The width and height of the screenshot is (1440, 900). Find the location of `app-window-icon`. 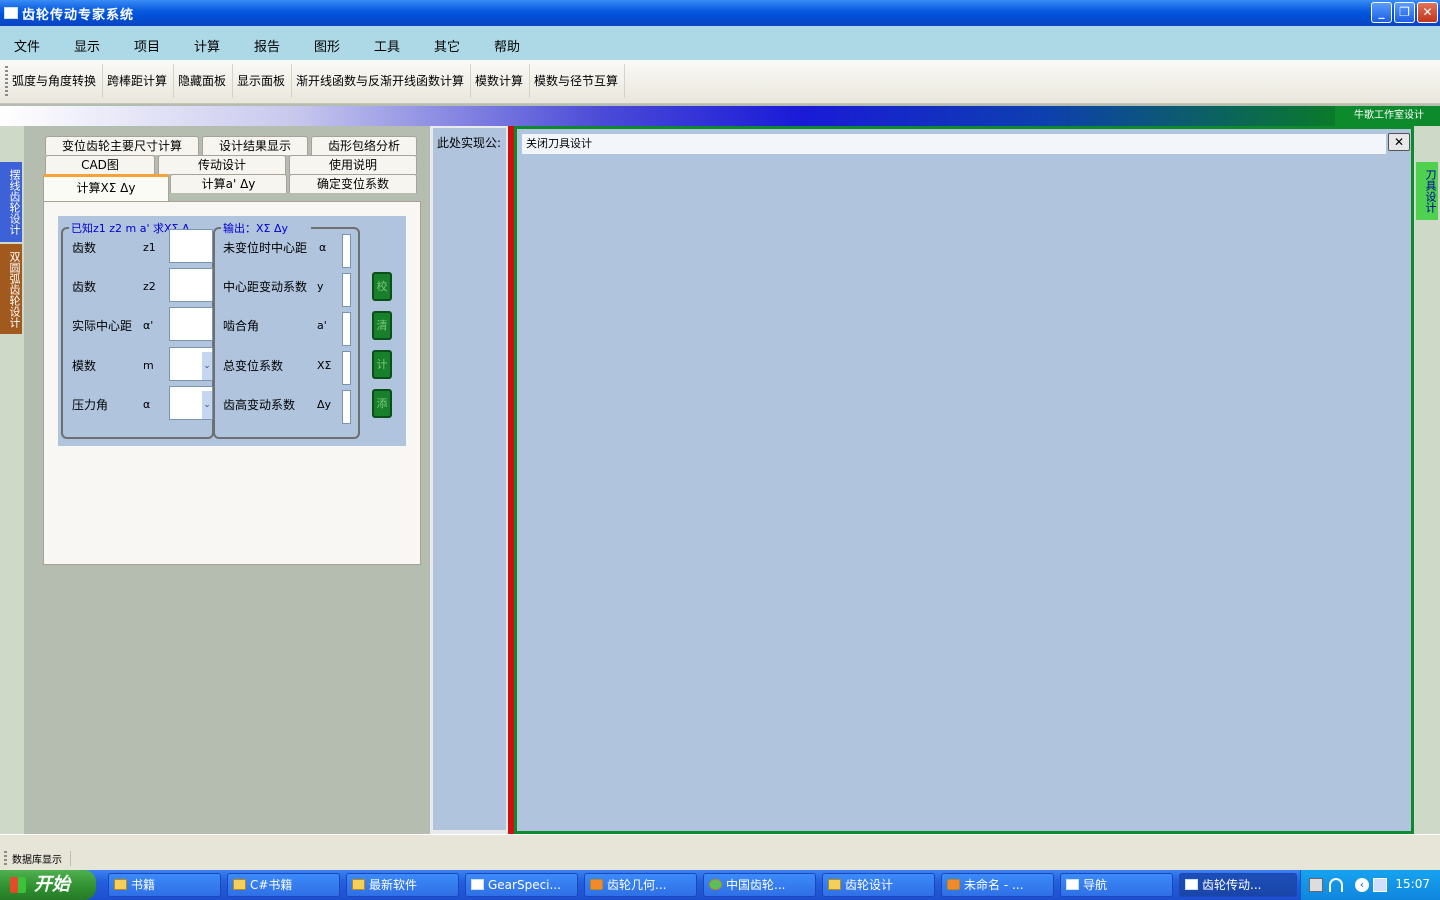

app-window-icon is located at coordinates (477, 884).